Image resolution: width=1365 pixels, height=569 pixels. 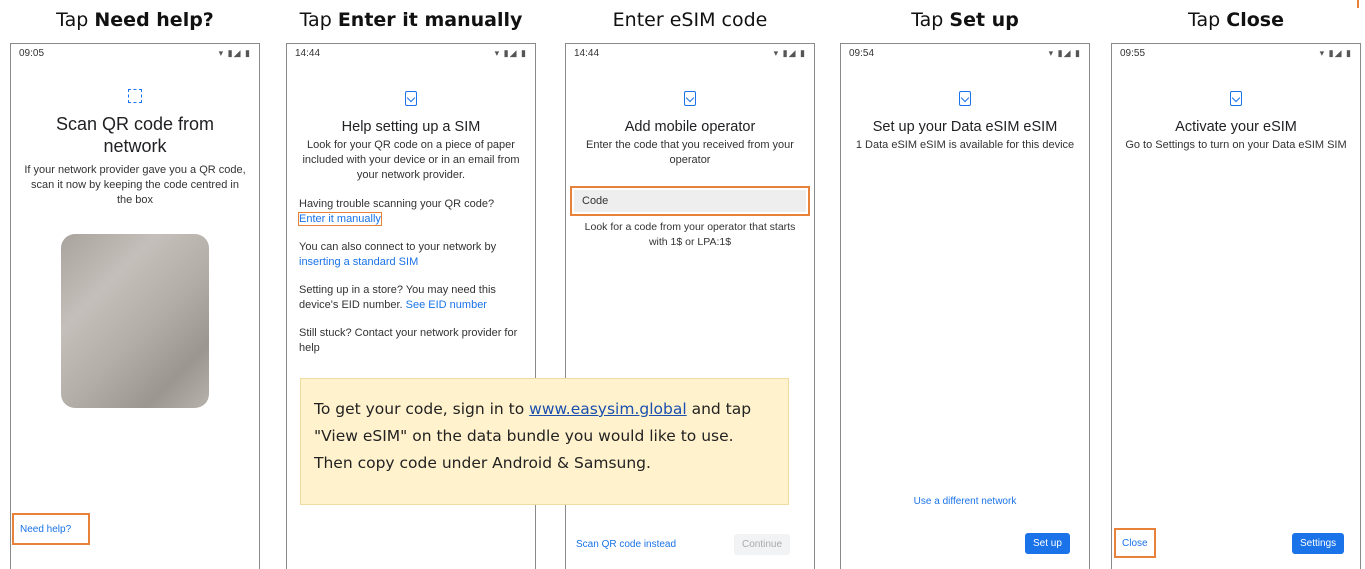 I want to click on connect-text: You can also connect to your network by, so click(x=398, y=247).